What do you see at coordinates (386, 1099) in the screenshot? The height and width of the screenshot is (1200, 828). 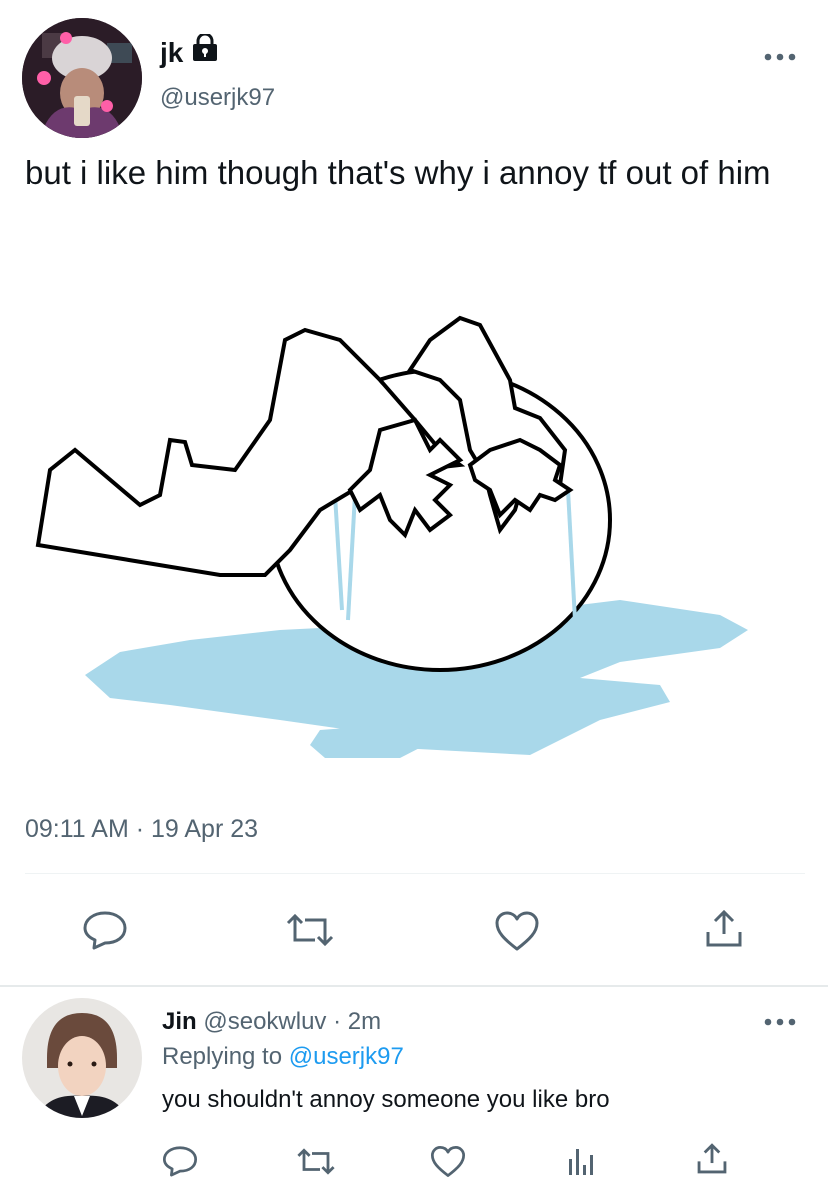 I see `reply-text: you shouldn't annoy someone you like bro` at bounding box center [386, 1099].